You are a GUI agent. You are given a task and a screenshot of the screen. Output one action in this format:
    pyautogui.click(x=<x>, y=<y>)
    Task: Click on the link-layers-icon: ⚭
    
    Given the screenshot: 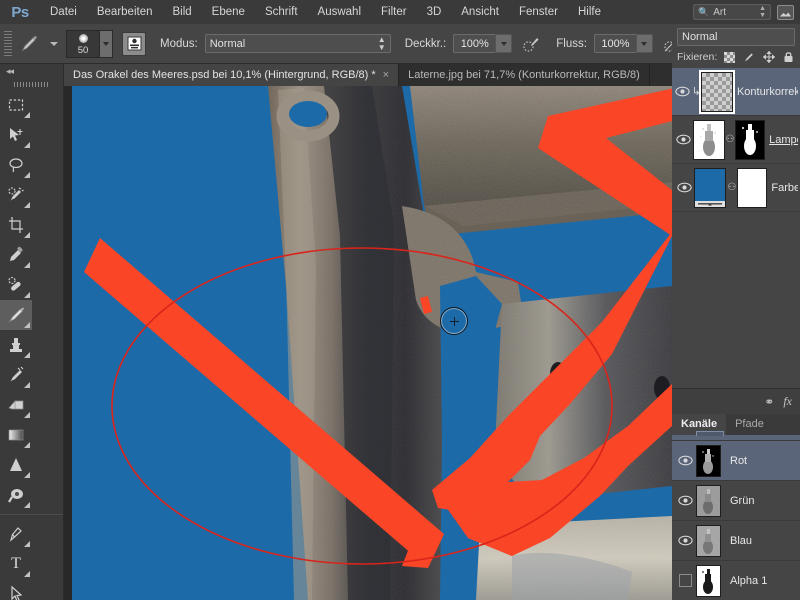 What is the action you would take?
    pyautogui.click(x=769, y=402)
    